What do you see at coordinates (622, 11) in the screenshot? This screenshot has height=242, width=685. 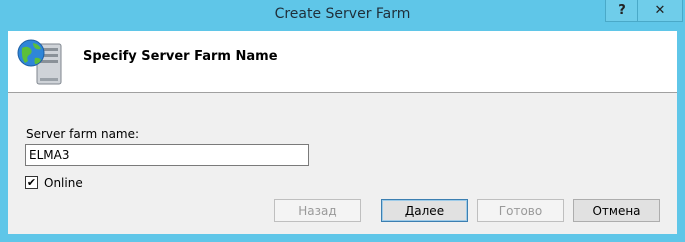 I see `help-button: ?` at bounding box center [622, 11].